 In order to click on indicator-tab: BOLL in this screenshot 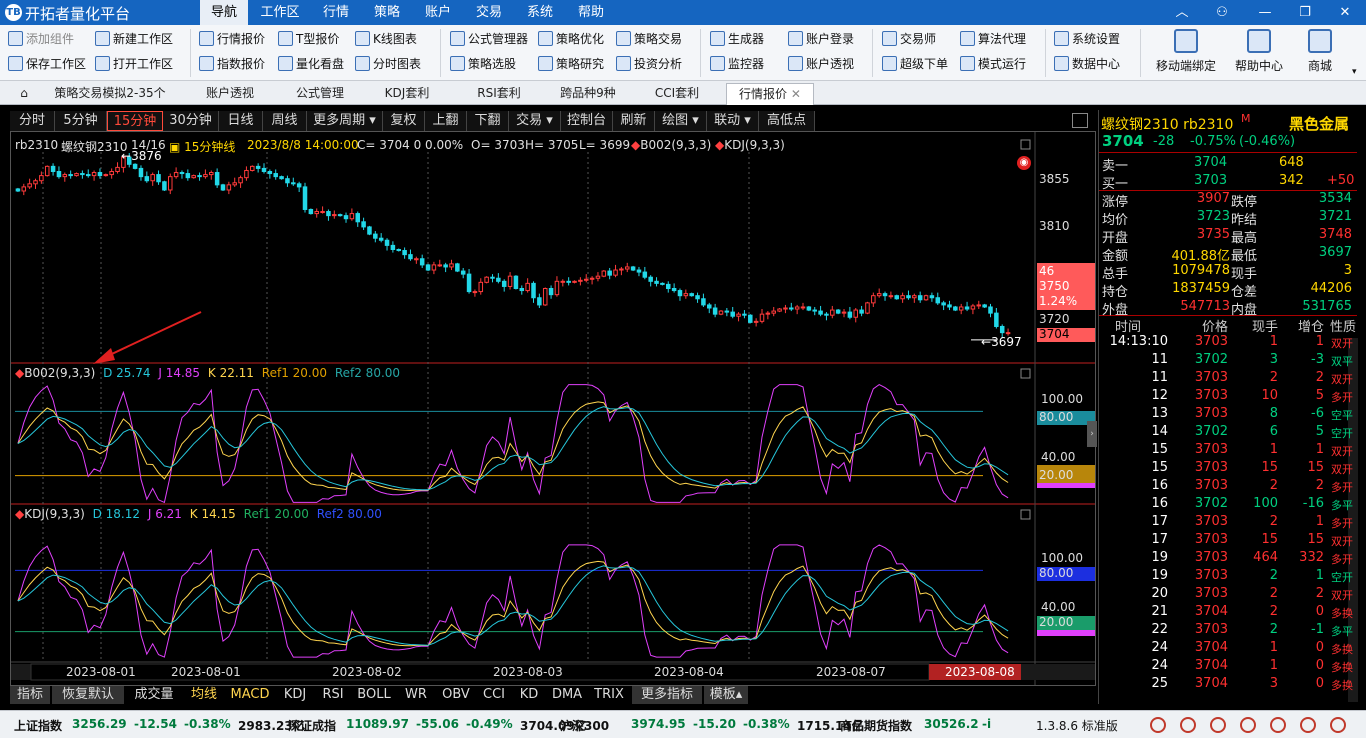, I will do `click(374, 695)`.